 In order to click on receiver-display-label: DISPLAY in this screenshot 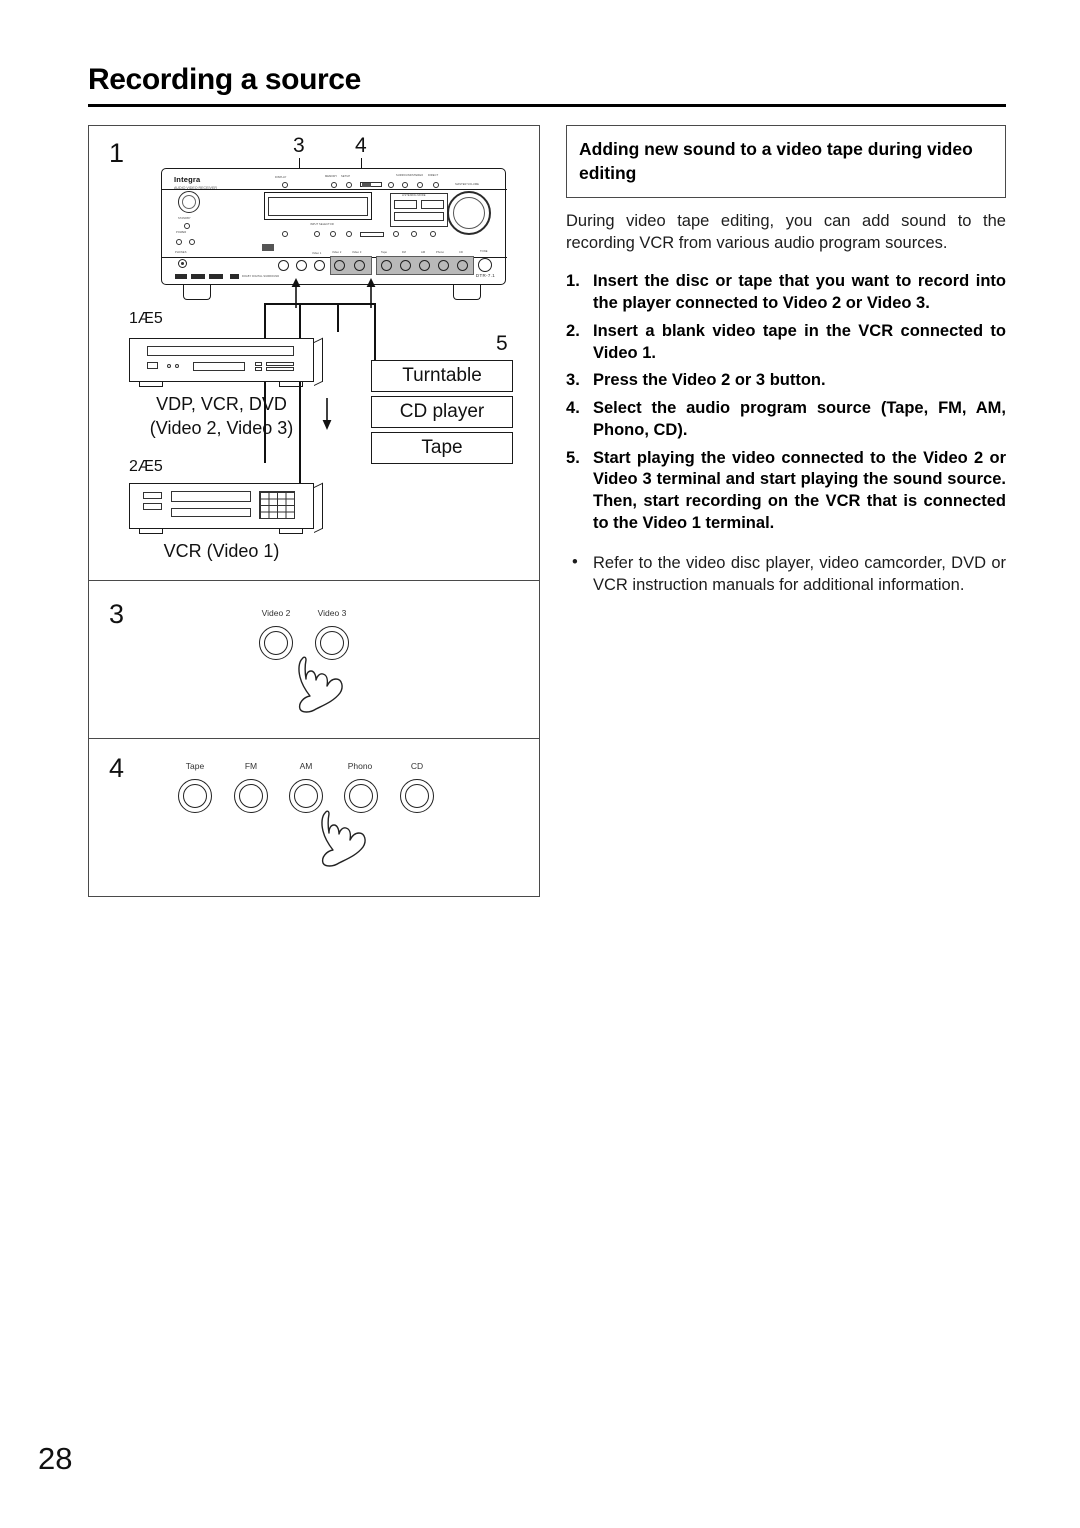, I will do `click(281, 177)`.